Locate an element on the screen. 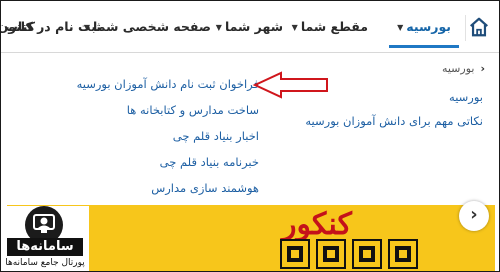  nav-item-label: کتاب is located at coordinates (20, 26).